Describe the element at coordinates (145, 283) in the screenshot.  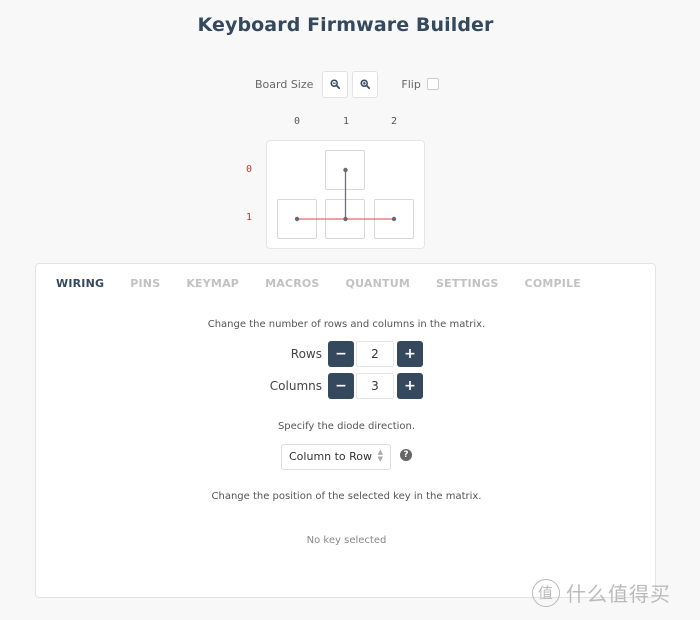
I see `tab-pins: PINS` at that location.